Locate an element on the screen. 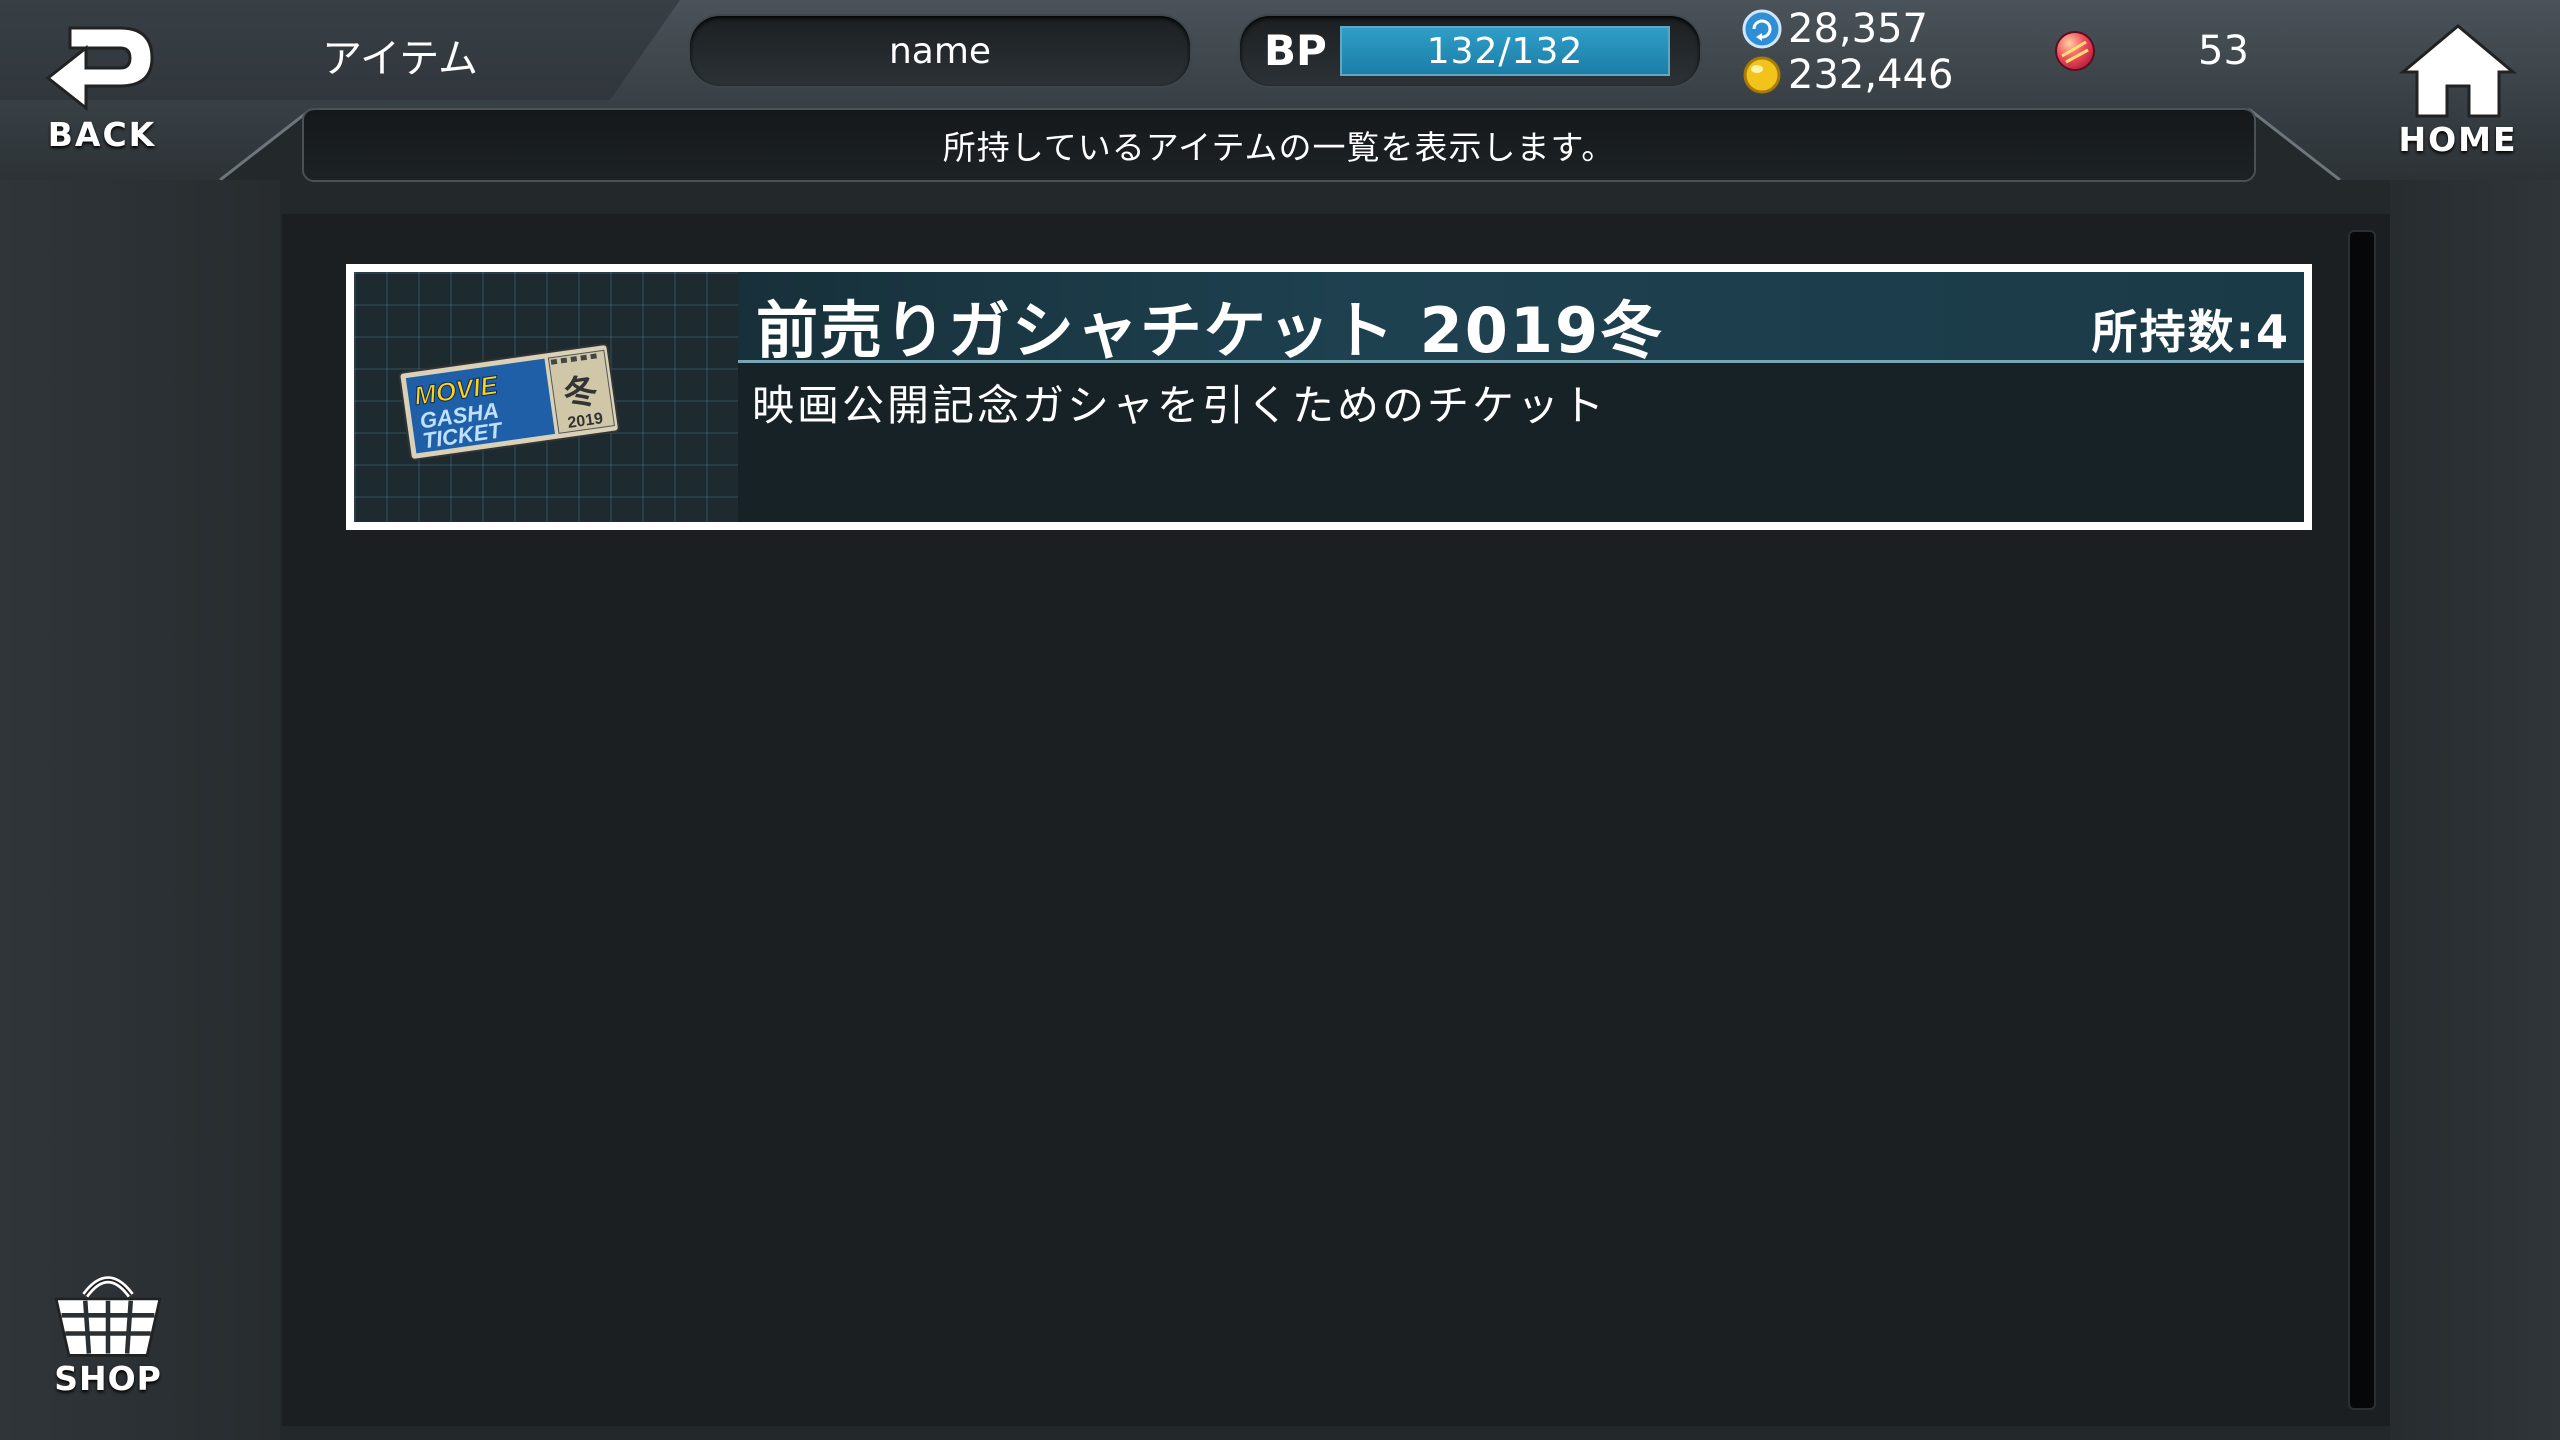 This screenshot has height=1440, width=2560. item-name: 前売りガシャチケット 2019冬 is located at coordinates (1210, 330).